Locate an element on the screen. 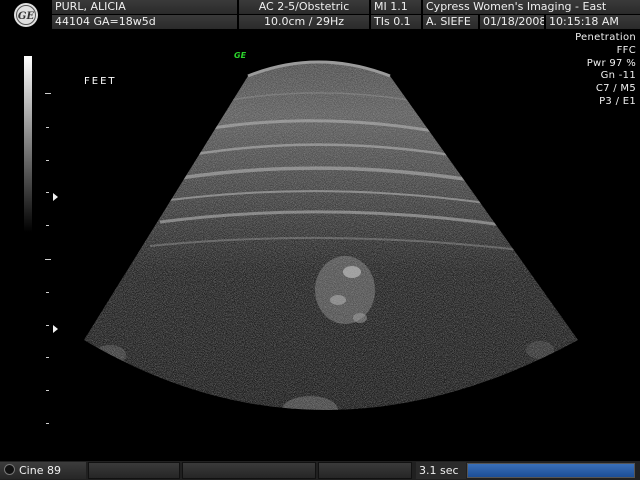  cine-record-icon is located at coordinates (9, 469).